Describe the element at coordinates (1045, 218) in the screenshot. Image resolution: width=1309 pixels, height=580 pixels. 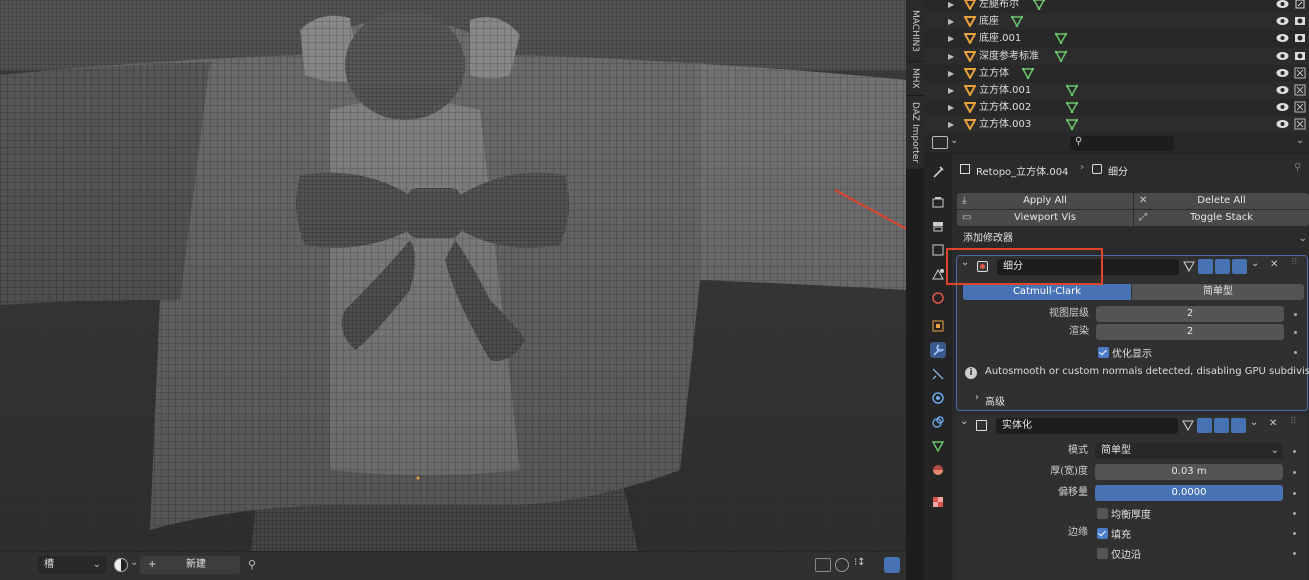
I see `viewport-vis-button: ▭ Viewport Vis` at that location.